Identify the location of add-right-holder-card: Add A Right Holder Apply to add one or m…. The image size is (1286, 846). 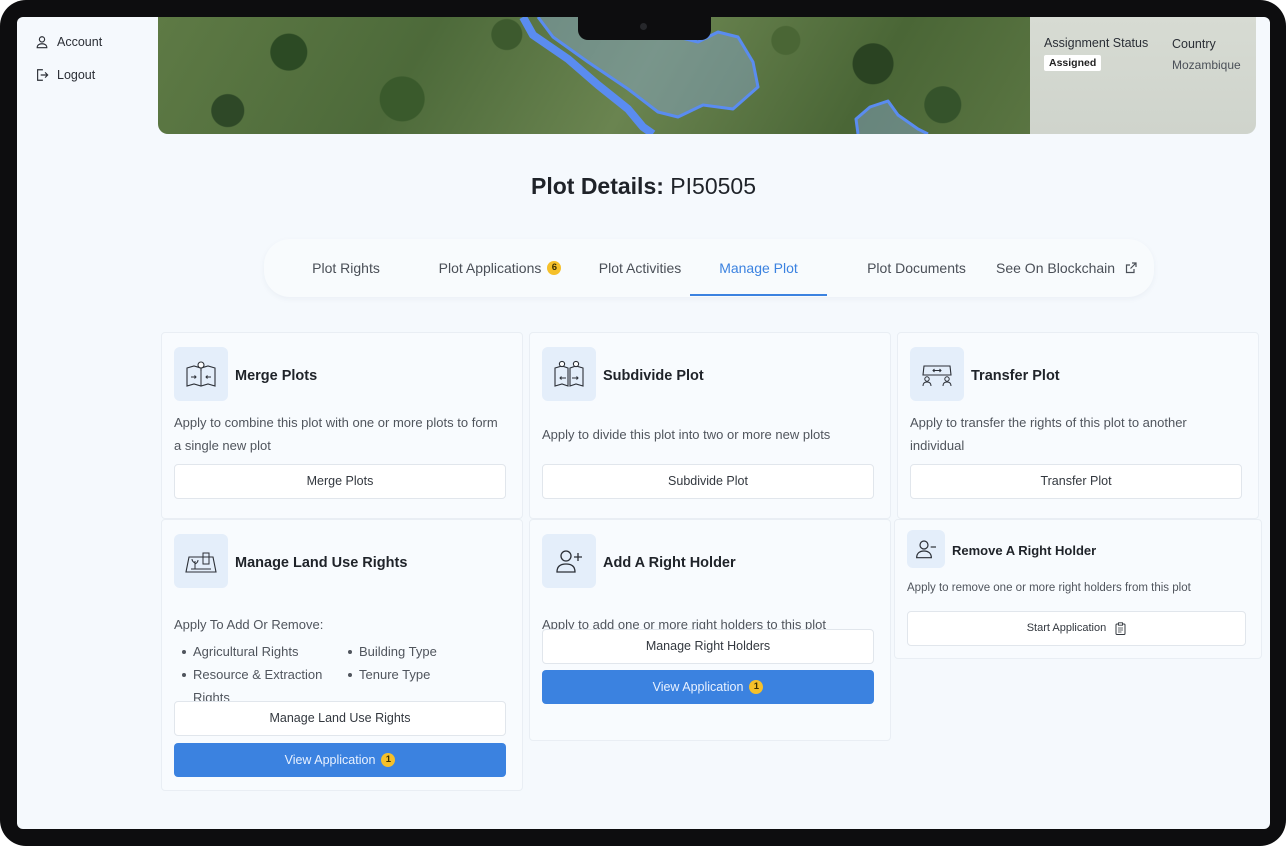
(710, 630).